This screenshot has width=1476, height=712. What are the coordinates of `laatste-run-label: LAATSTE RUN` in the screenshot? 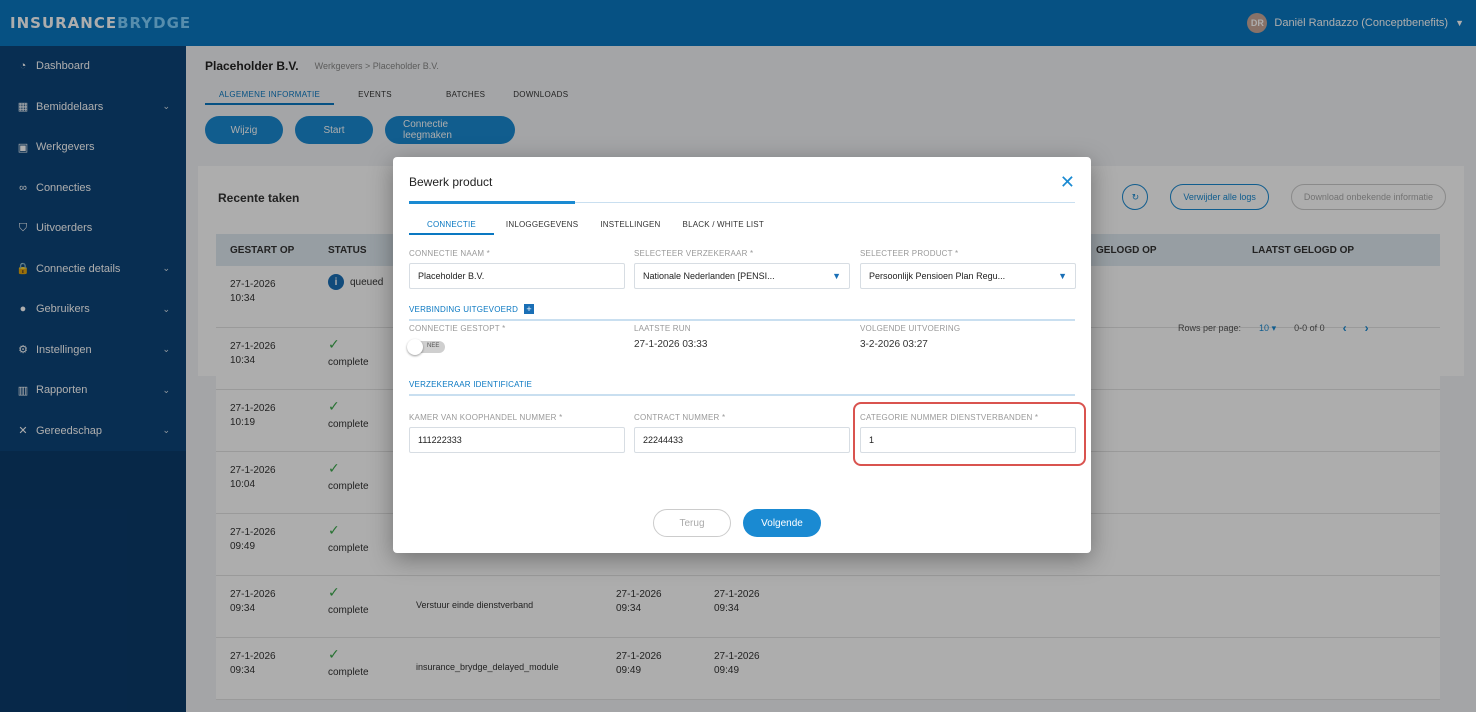 It's located at (662, 328).